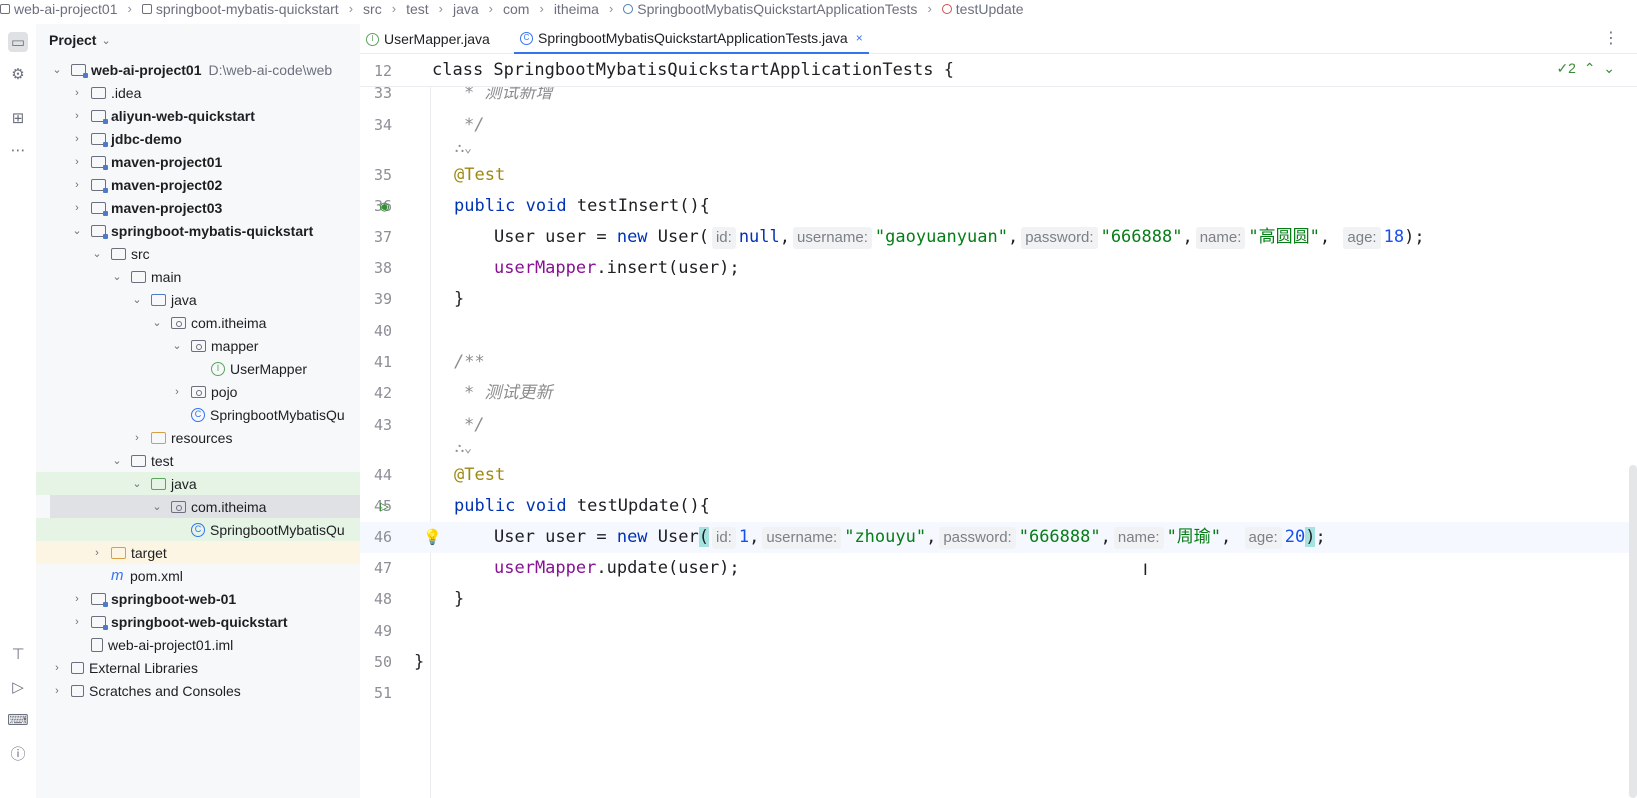  I want to click on tree-item-main-package: ⌄ com.itheima, so click(198, 322).